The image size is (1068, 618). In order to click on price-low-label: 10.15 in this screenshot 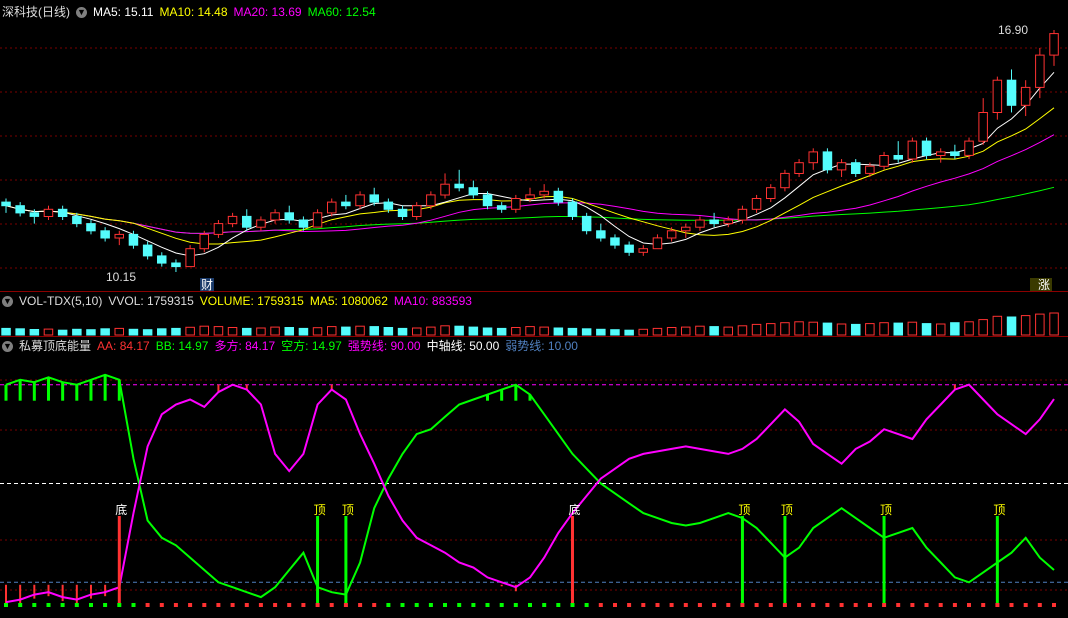, I will do `click(121, 277)`.